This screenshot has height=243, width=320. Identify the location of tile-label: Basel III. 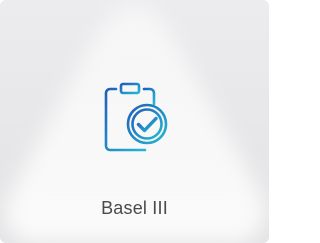
(134, 208).